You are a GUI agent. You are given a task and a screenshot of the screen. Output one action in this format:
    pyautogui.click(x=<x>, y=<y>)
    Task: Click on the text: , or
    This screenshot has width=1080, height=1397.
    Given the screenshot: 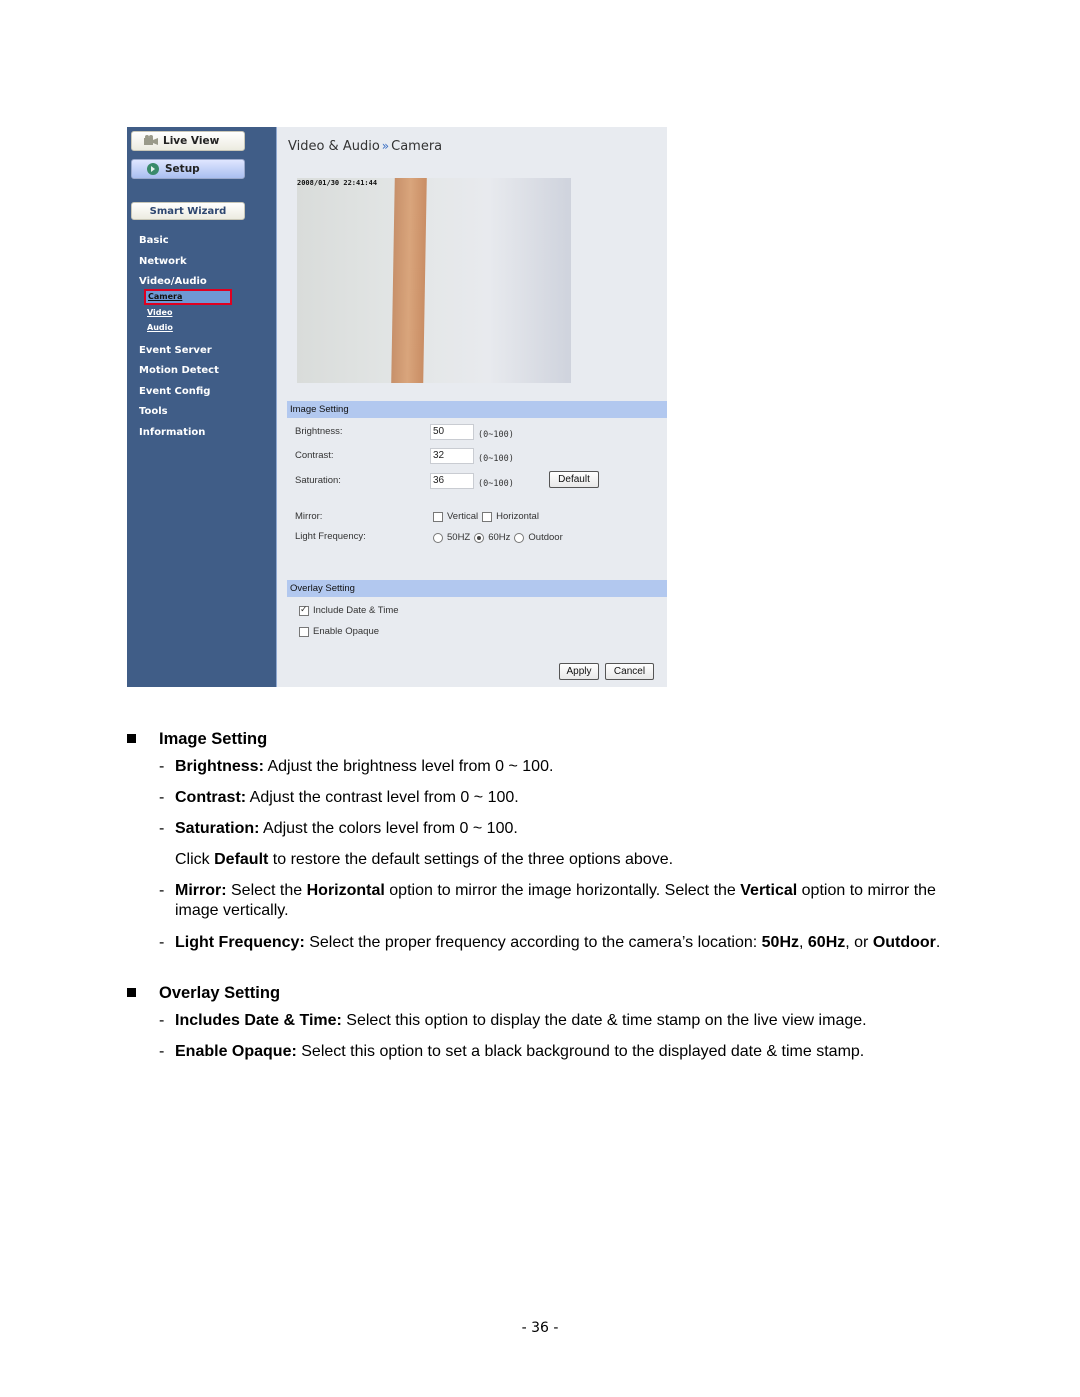 What is the action you would take?
    pyautogui.click(x=859, y=942)
    